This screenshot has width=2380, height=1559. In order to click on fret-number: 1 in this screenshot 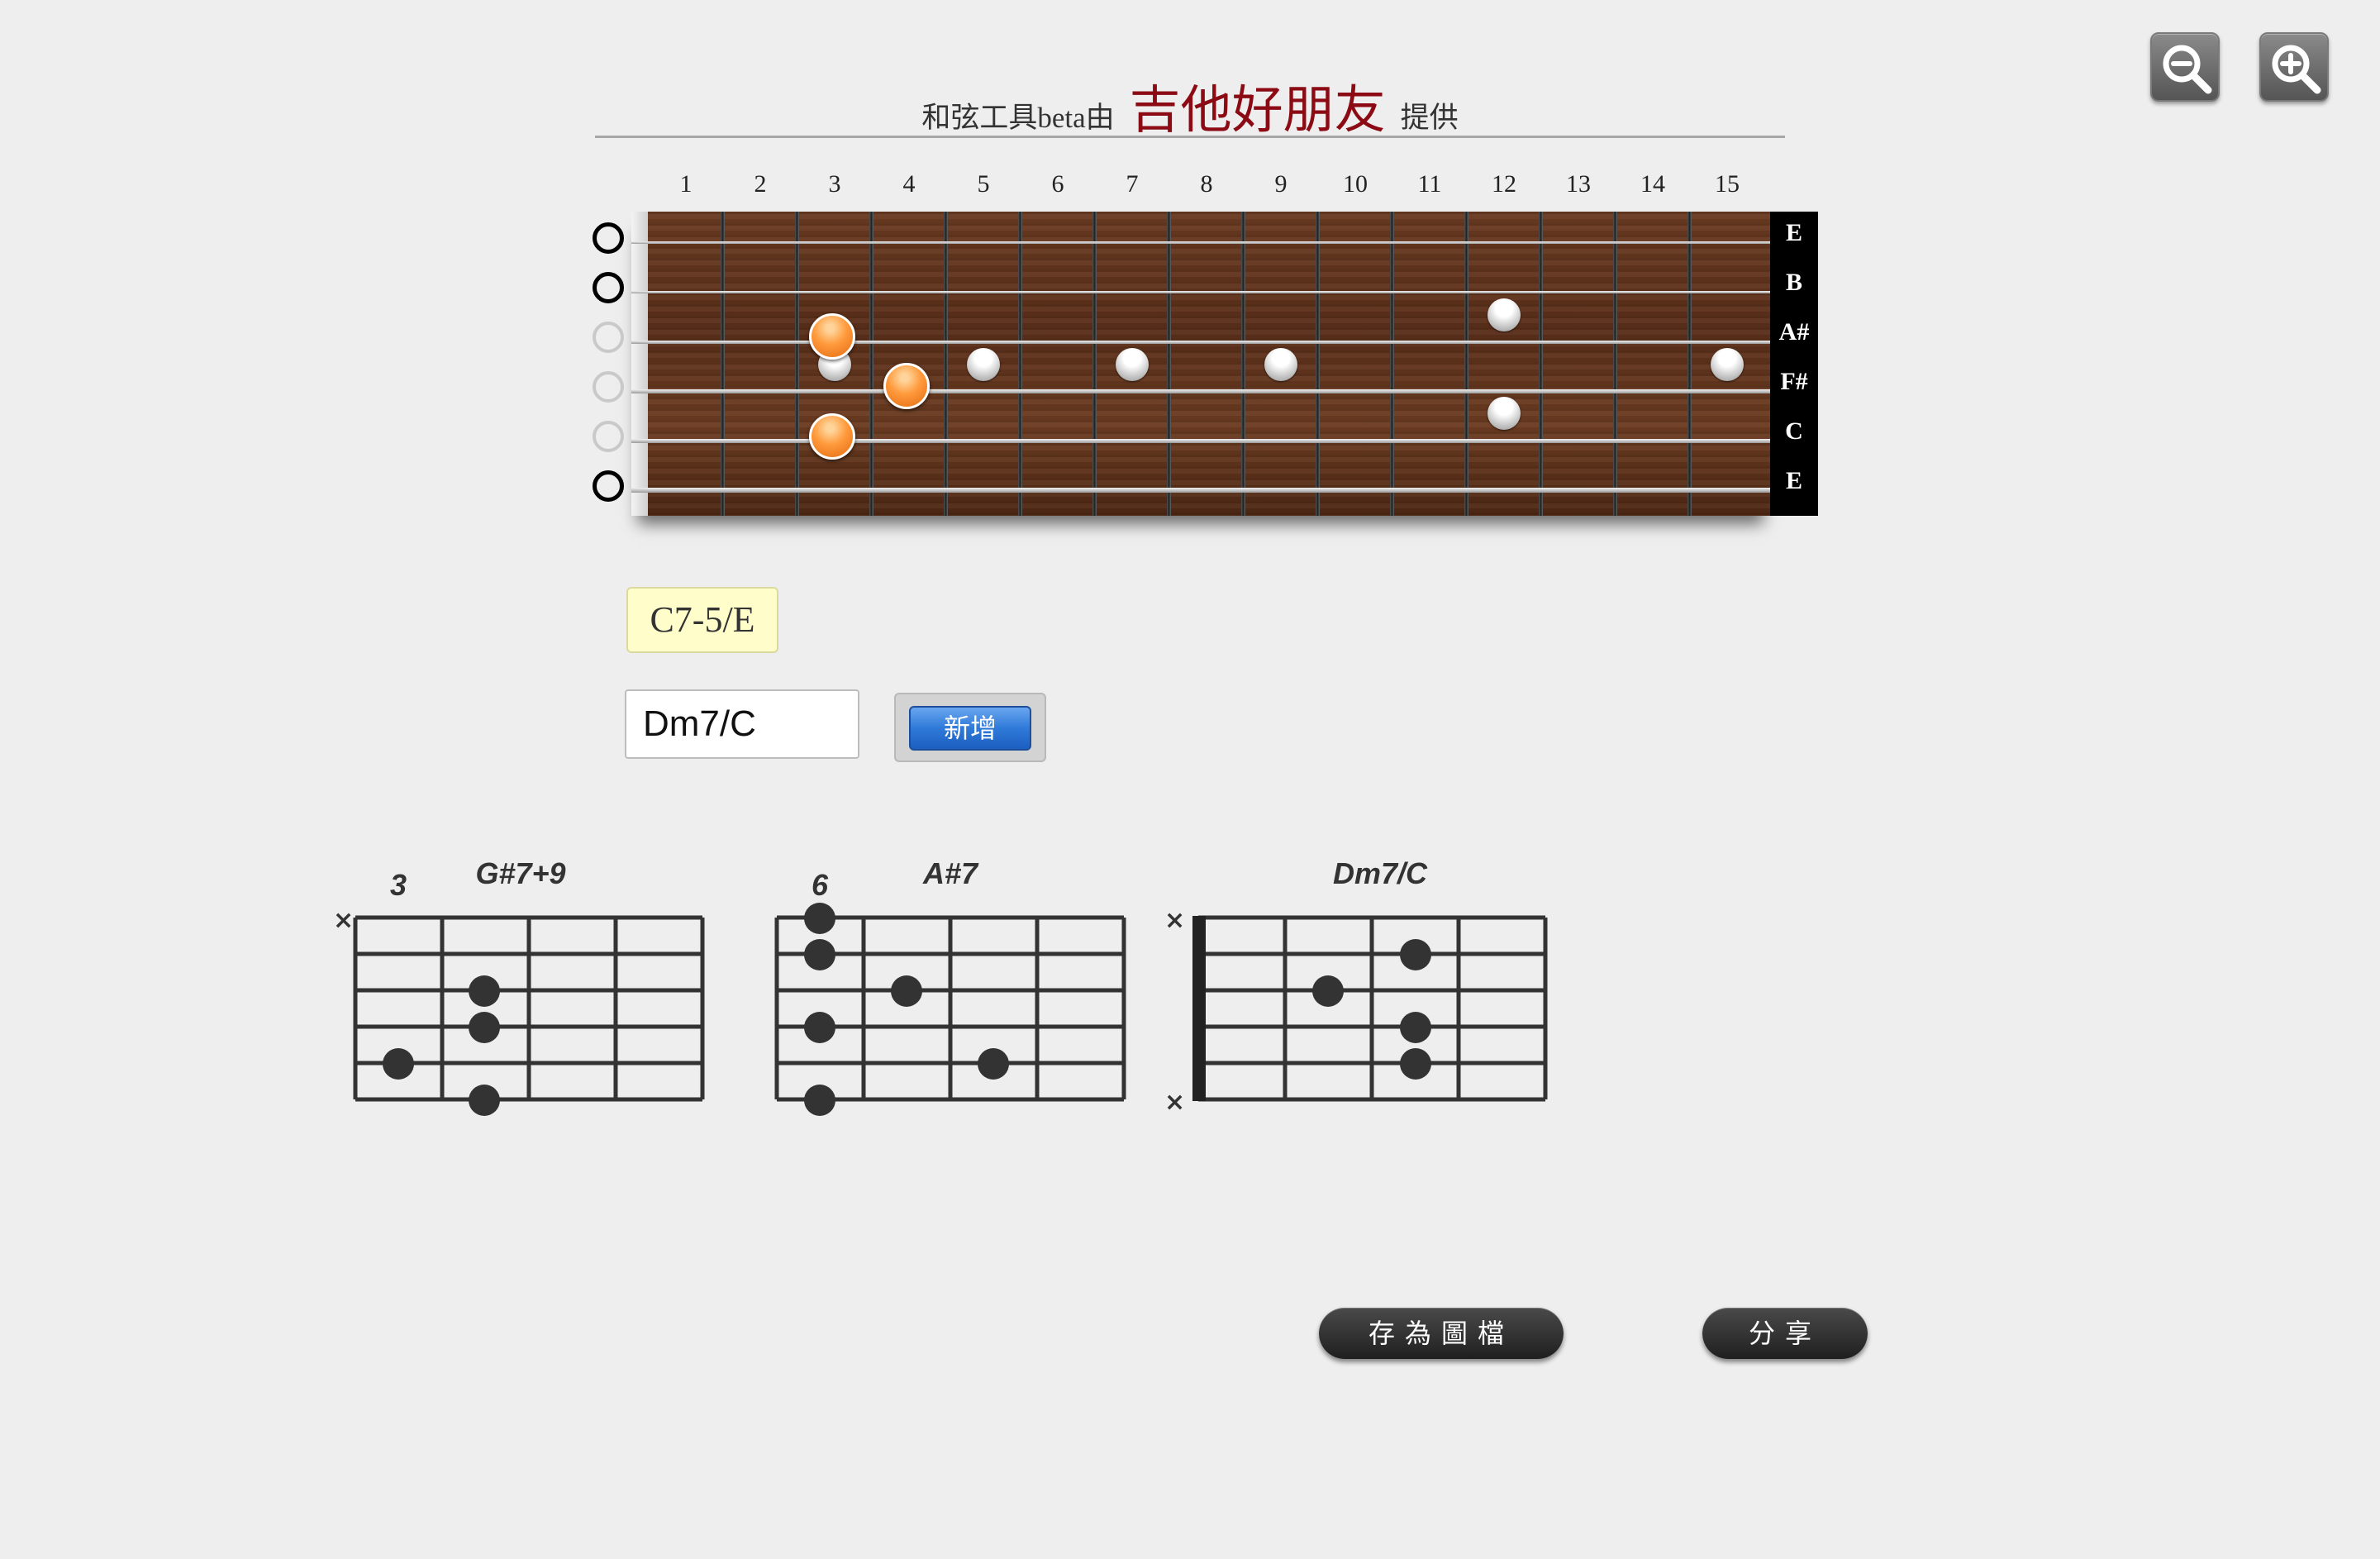, I will do `click(686, 184)`.